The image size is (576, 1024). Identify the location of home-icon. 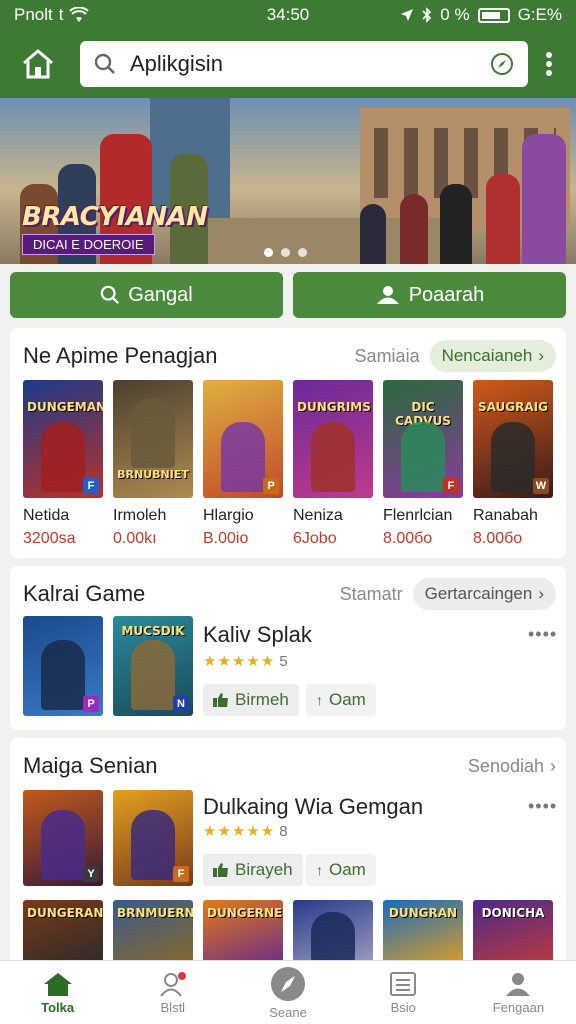
(57, 984).